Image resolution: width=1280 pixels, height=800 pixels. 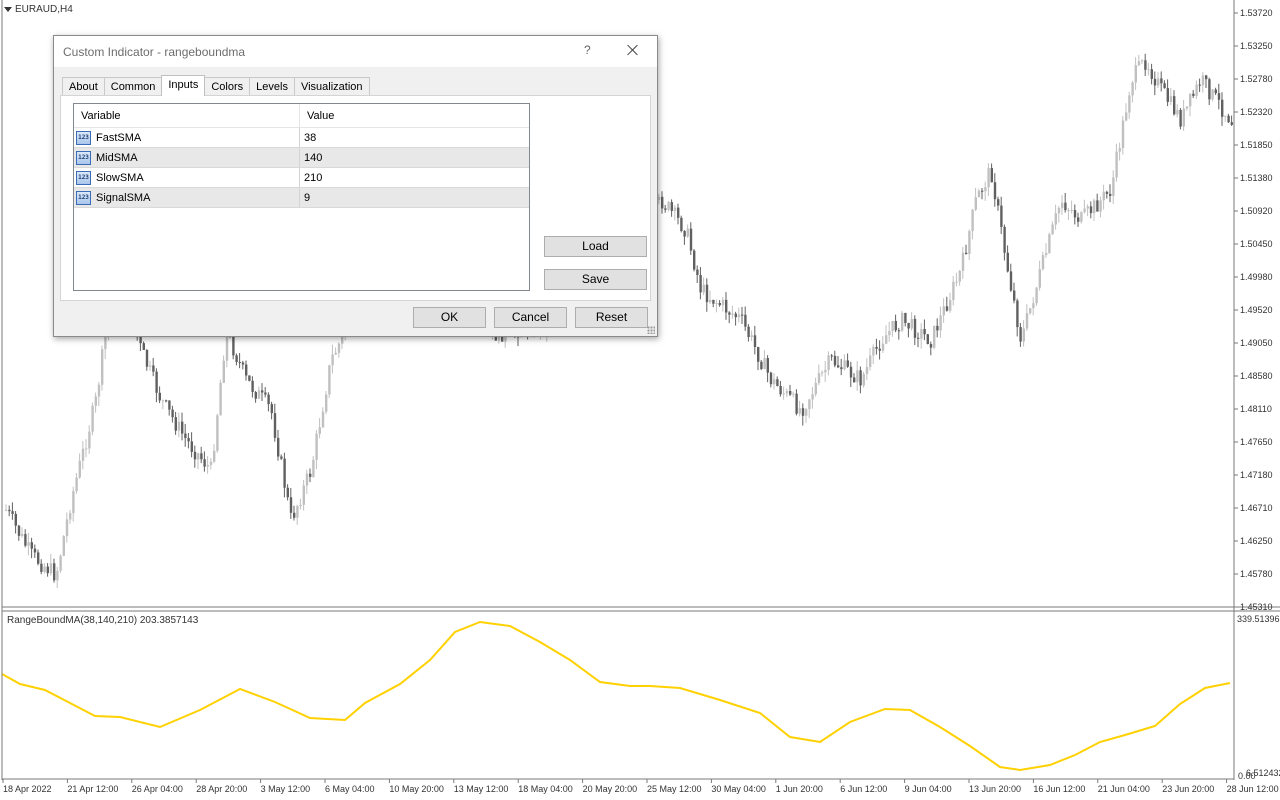 I want to click on variable-name: SignalSMA, so click(x=123, y=197).